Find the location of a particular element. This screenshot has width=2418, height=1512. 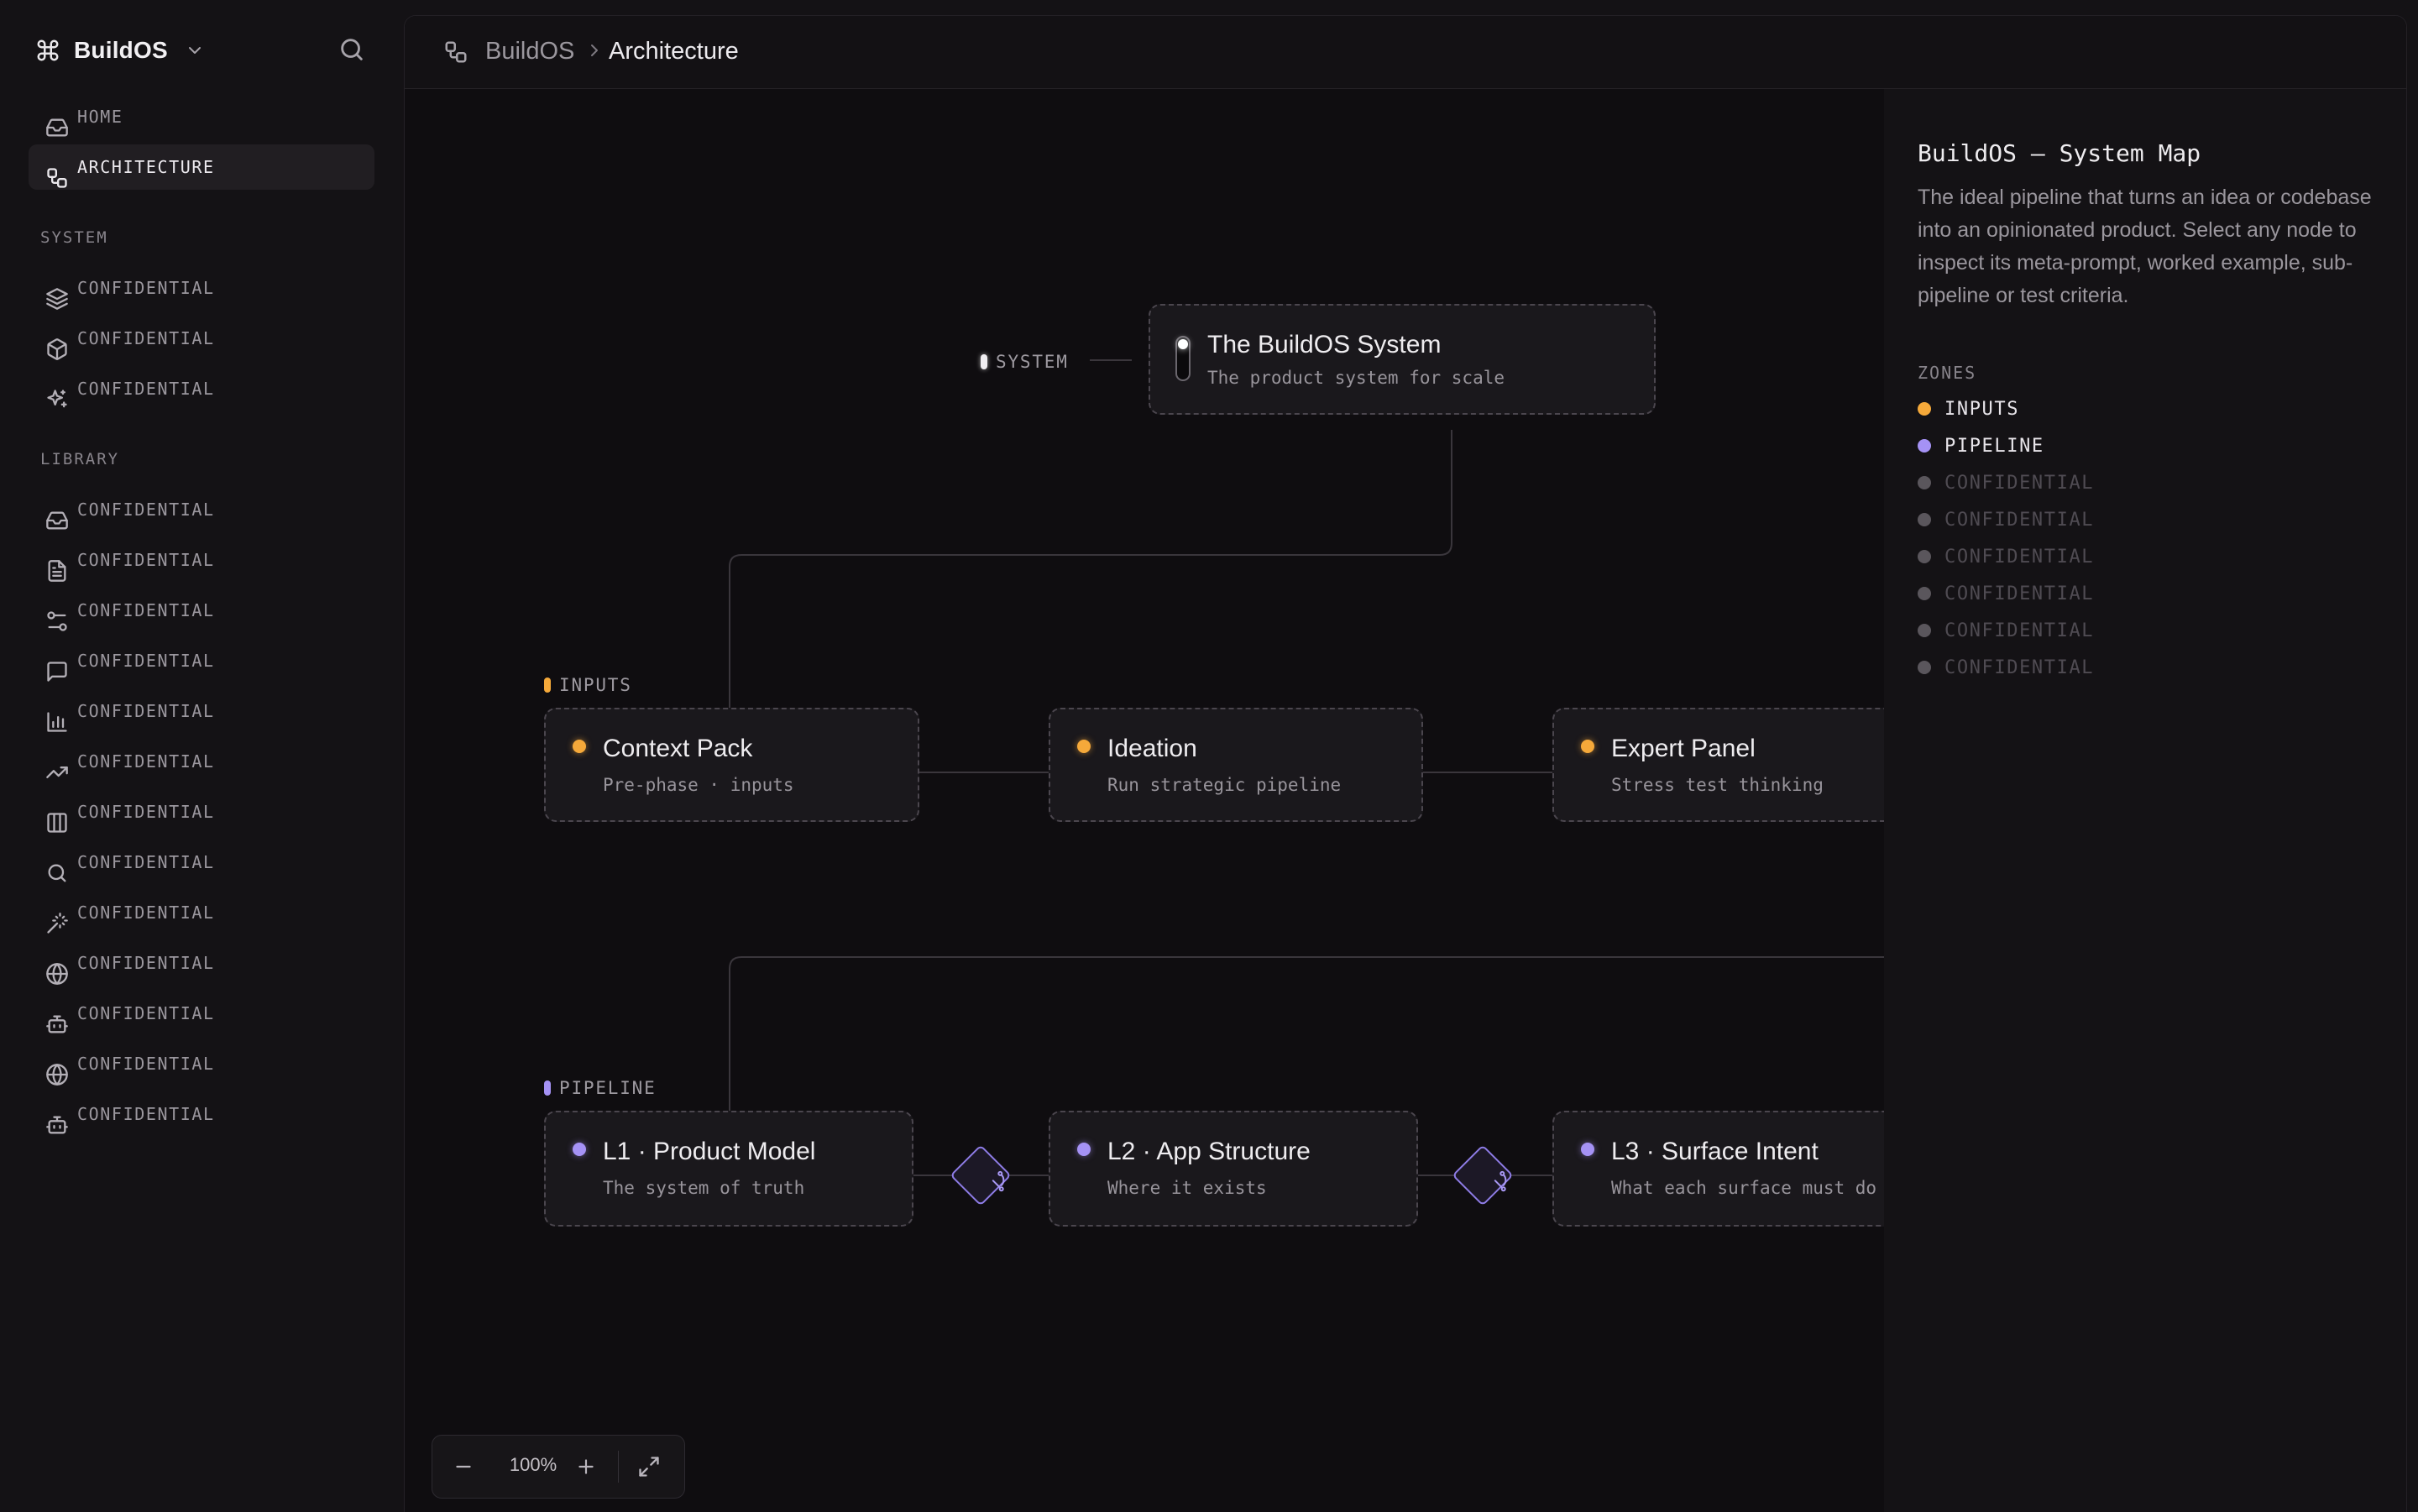

zone-item-6: CONFIDENTIAL is located at coordinates (2006, 593).